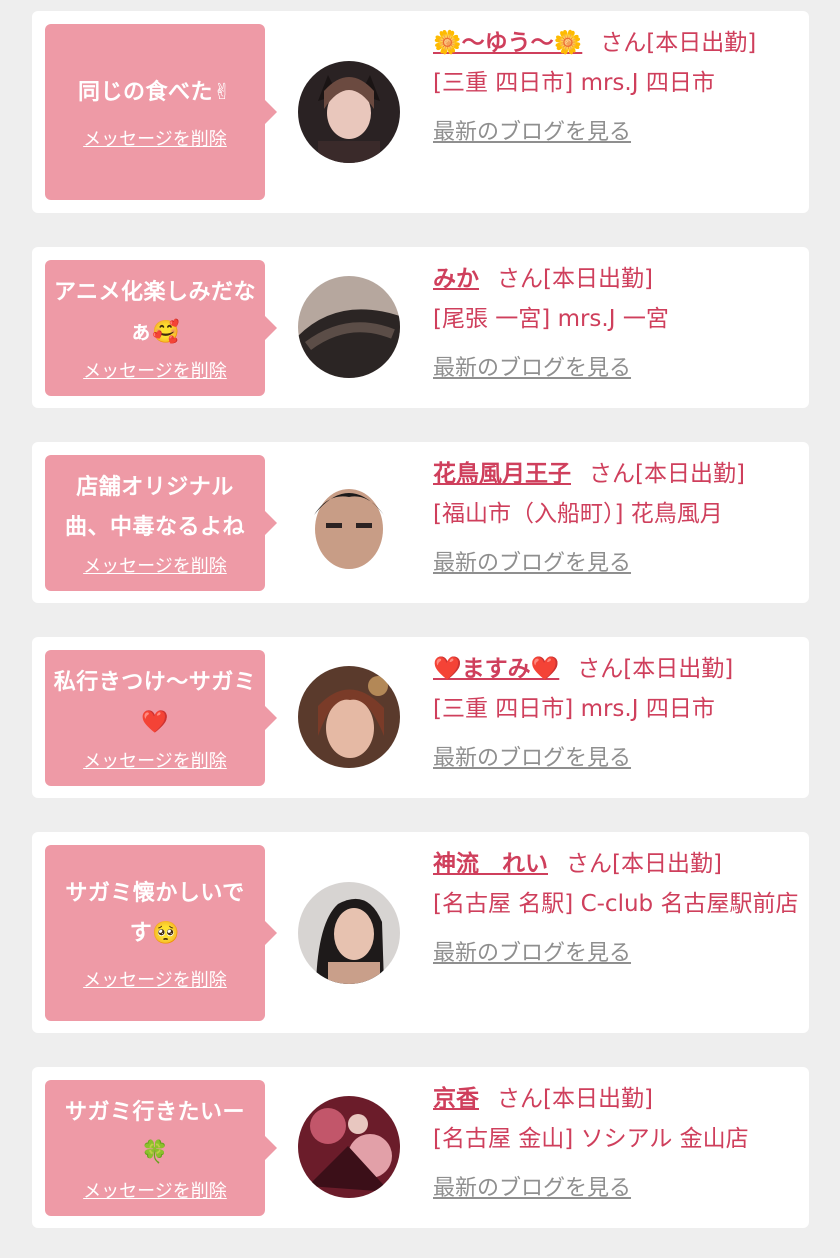 This screenshot has height=1258, width=840. Describe the element at coordinates (166, 332) in the screenshot. I see `smiling-face-icon: 🥰` at that location.